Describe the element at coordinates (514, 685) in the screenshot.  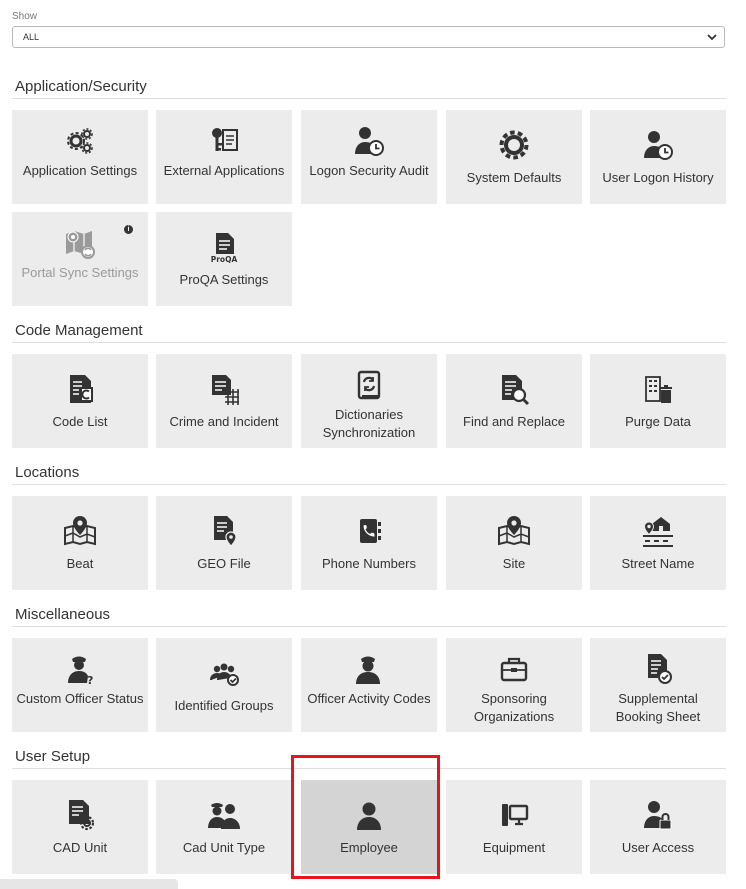
I see `tile-sponsoring-organizations: Sponsoring Organizations` at that location.